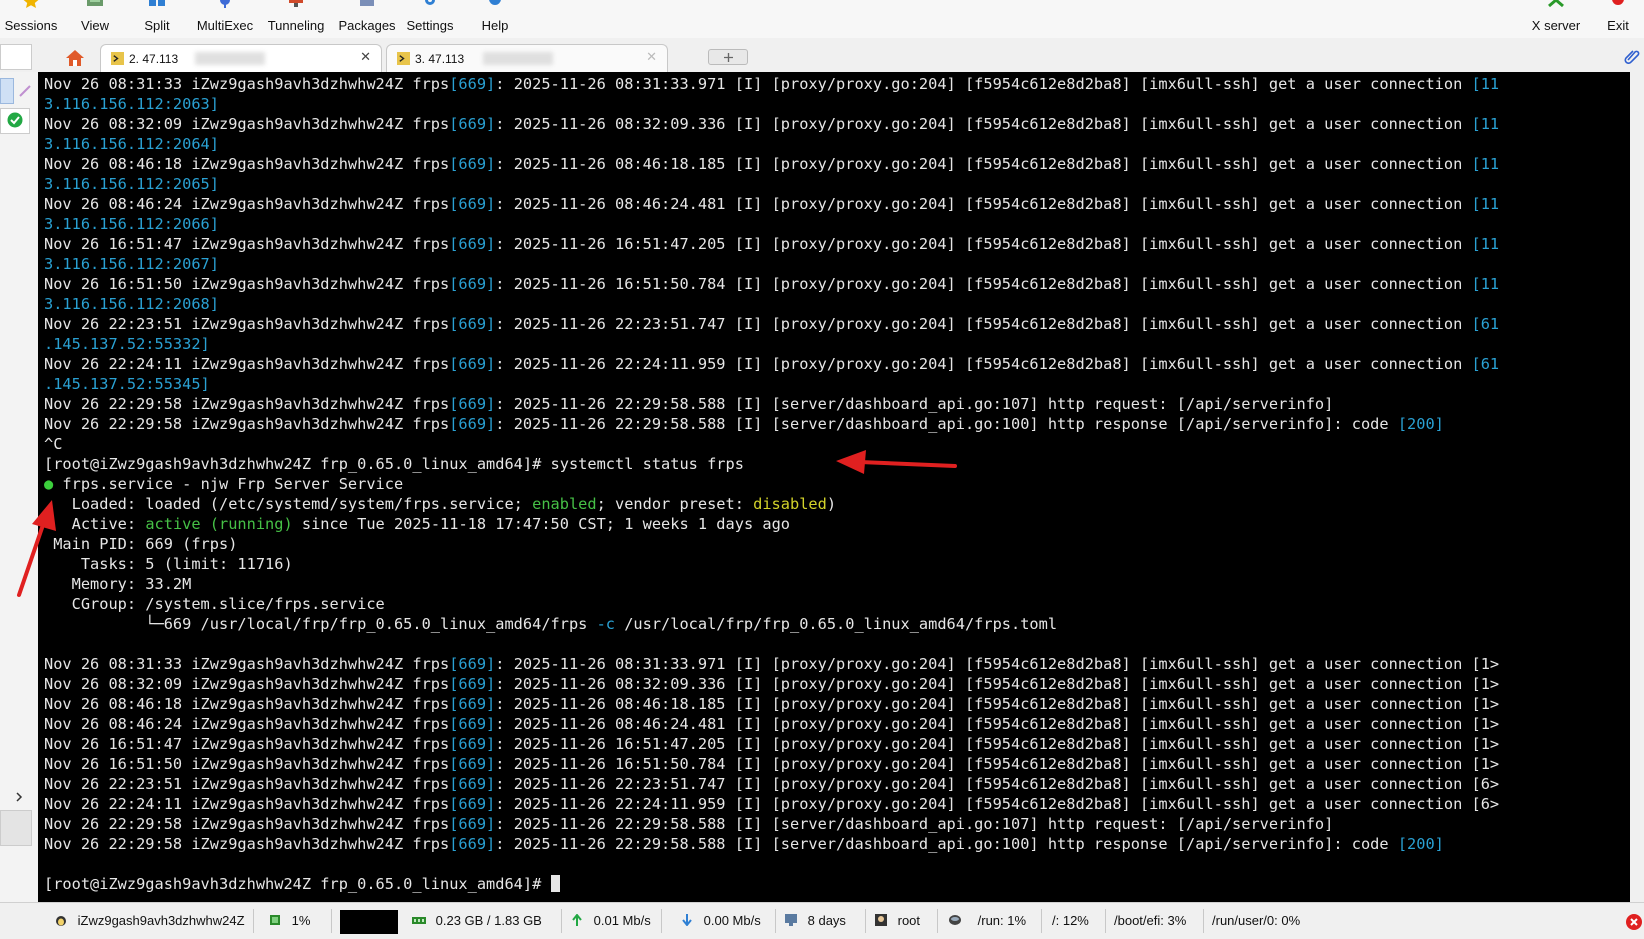  I want to click on terminal-text: CGroup: /system.slice/frps.service, so click(214, 604).